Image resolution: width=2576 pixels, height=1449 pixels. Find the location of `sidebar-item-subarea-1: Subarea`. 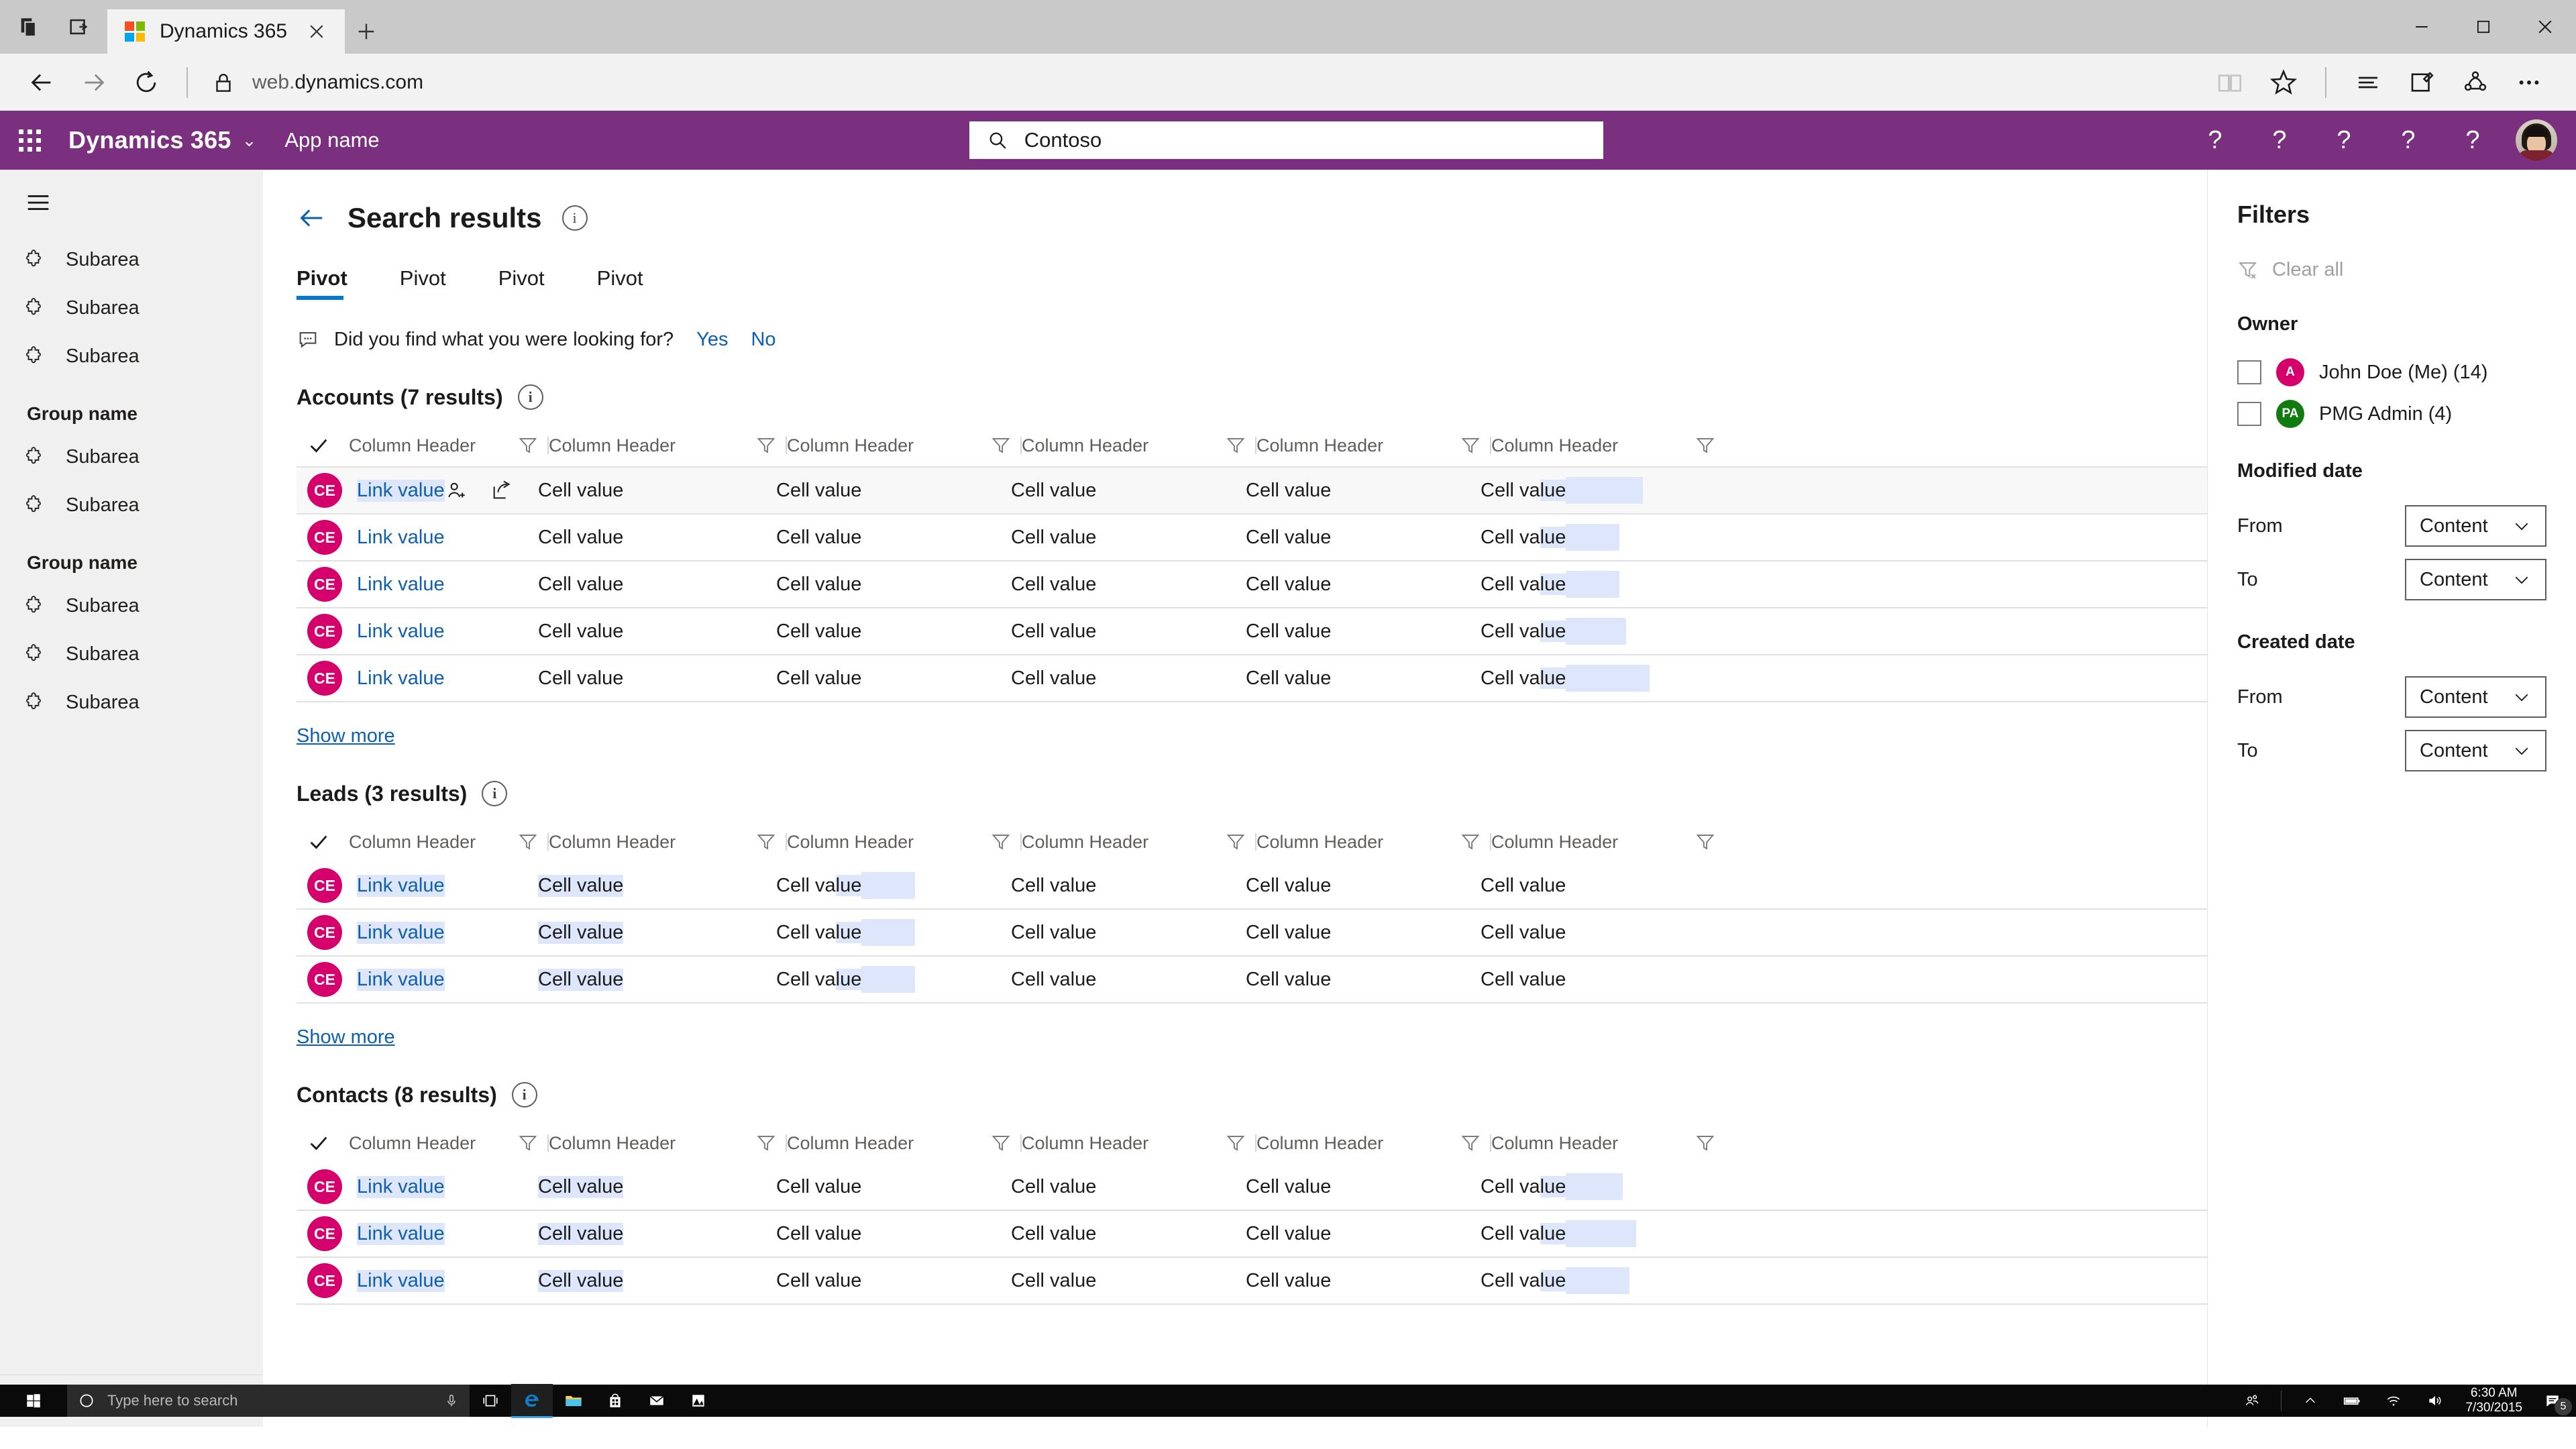

sidebar-item-subarea-1: Subarea is located at coordinates (131, 259).